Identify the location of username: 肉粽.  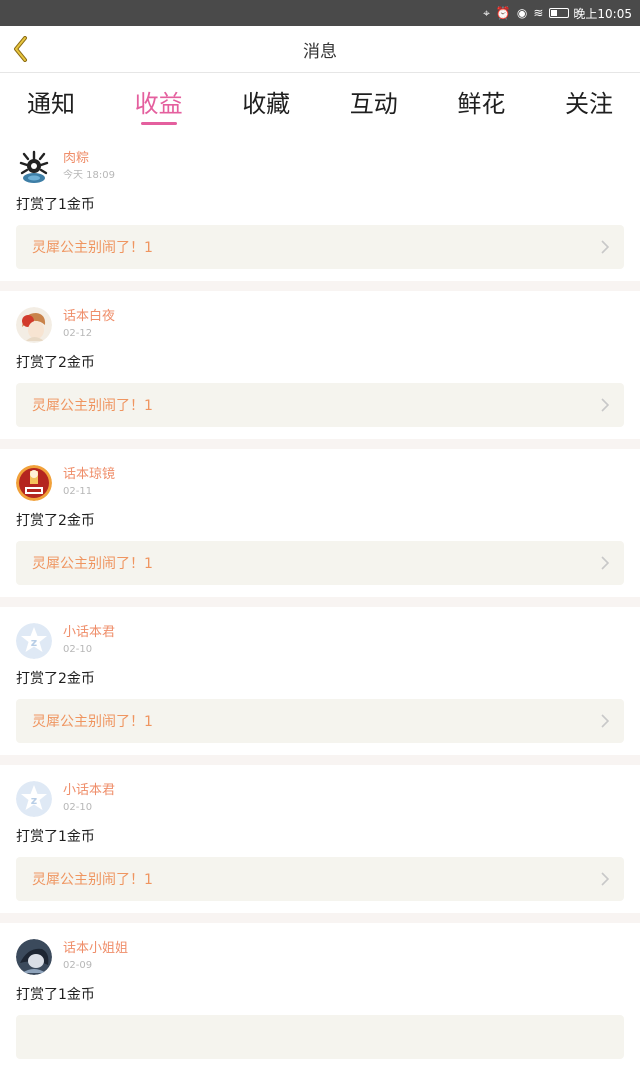
(89, 159).